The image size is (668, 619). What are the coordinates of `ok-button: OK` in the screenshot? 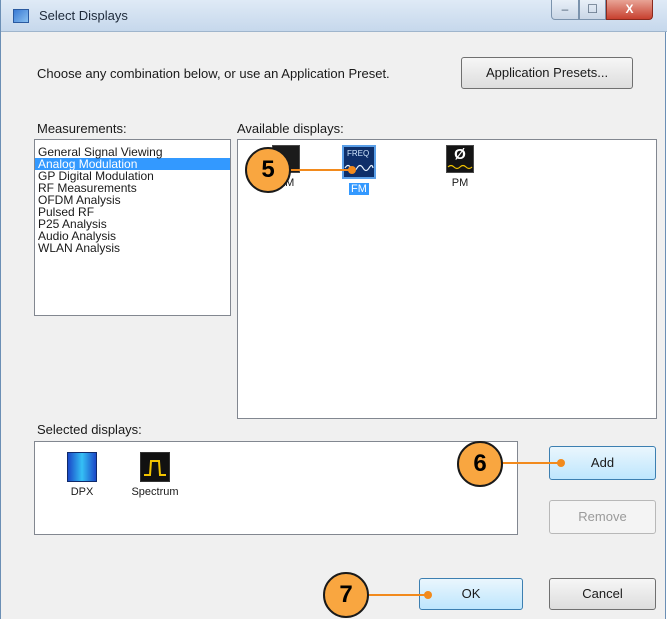 It's located at (471, 594).